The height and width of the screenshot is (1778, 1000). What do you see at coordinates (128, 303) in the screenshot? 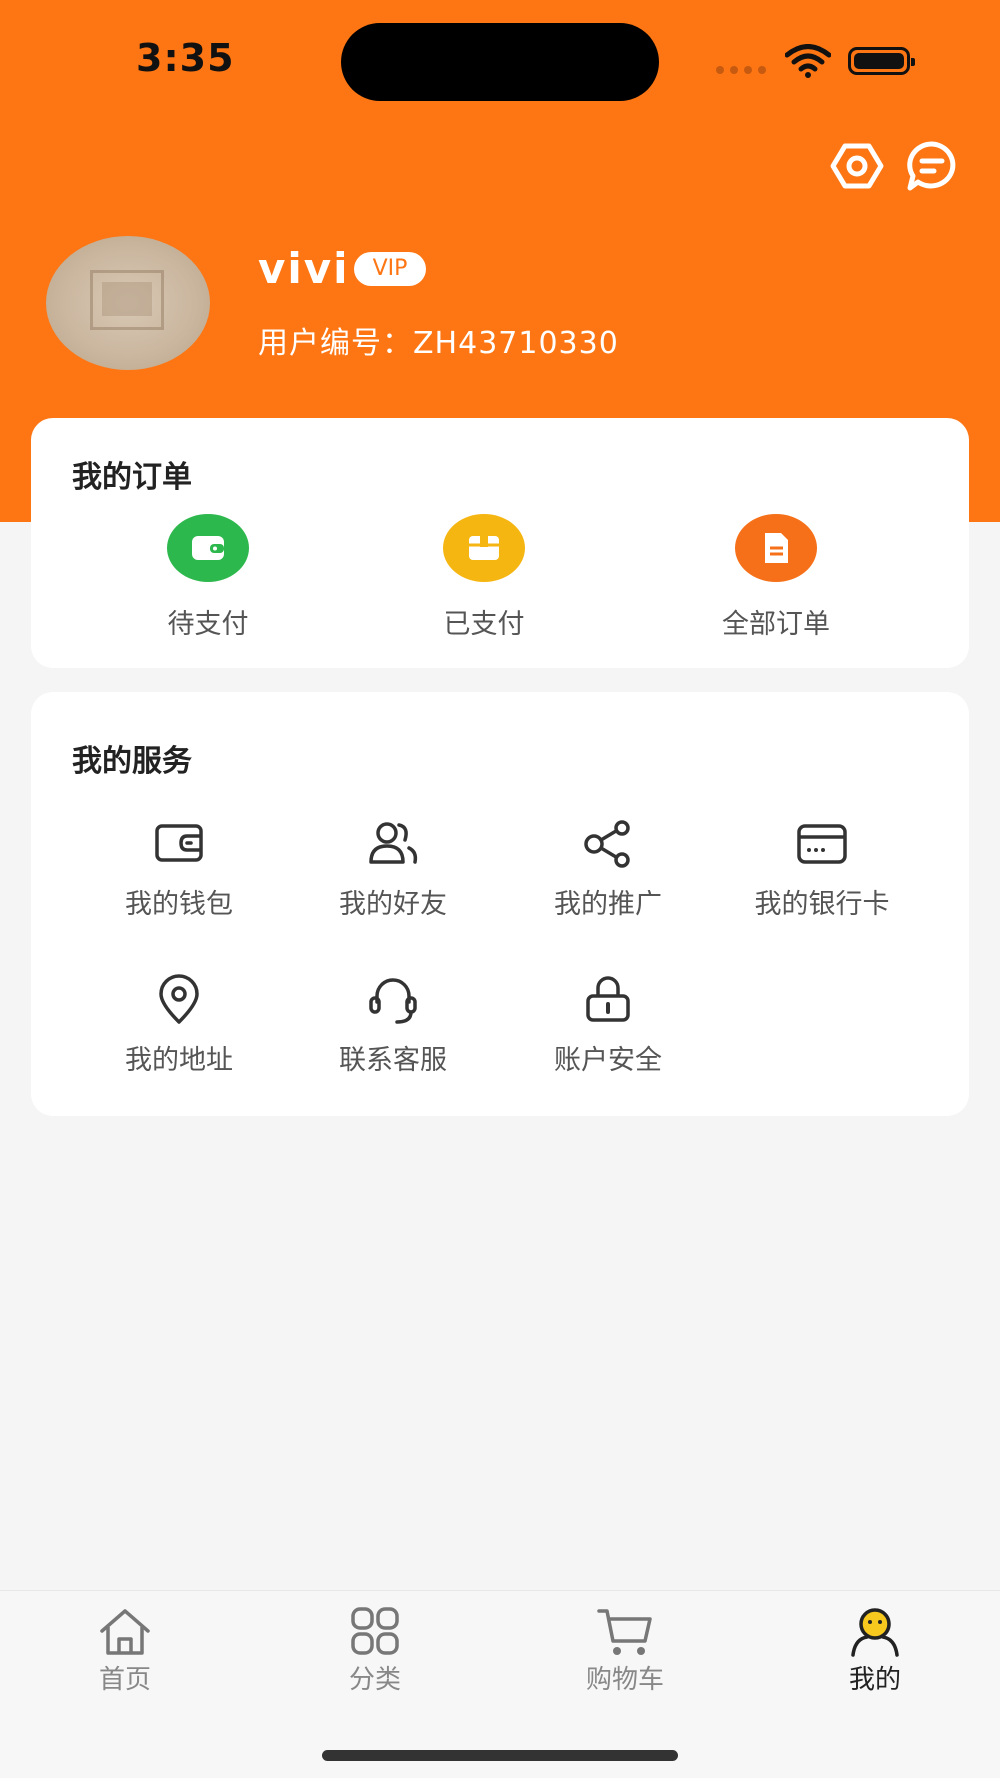
I see `avatar` at bounding box center [128, 303].